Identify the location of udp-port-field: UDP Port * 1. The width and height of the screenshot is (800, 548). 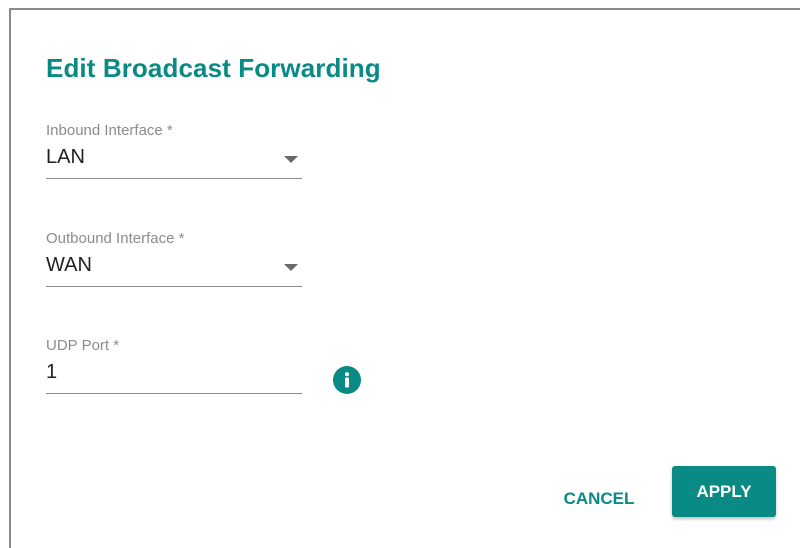
(174, 370).